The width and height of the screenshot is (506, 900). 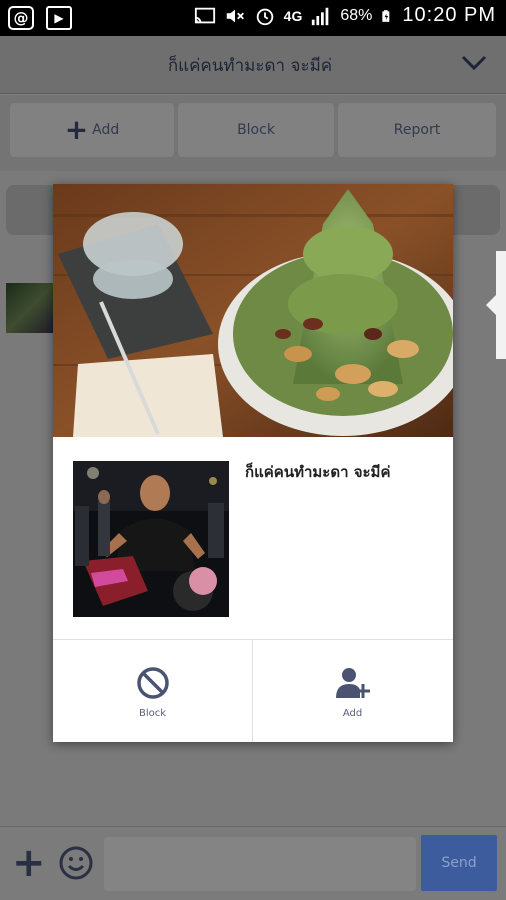 What do you see at coordinates (204, 15) in the screenshot?
I see `cast-icon` at bounding box center [204, 15].